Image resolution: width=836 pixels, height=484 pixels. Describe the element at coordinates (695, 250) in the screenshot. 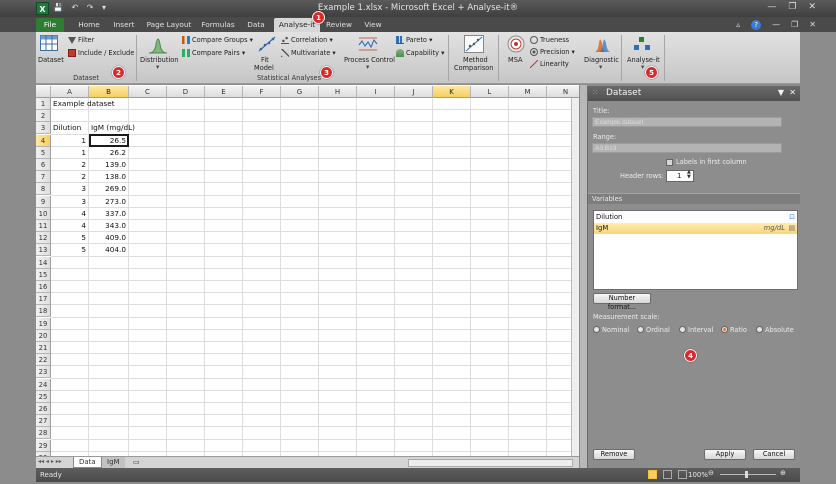

I see `variables-list: Dilution ⊡ IgM mg/dL ▤` at that location.